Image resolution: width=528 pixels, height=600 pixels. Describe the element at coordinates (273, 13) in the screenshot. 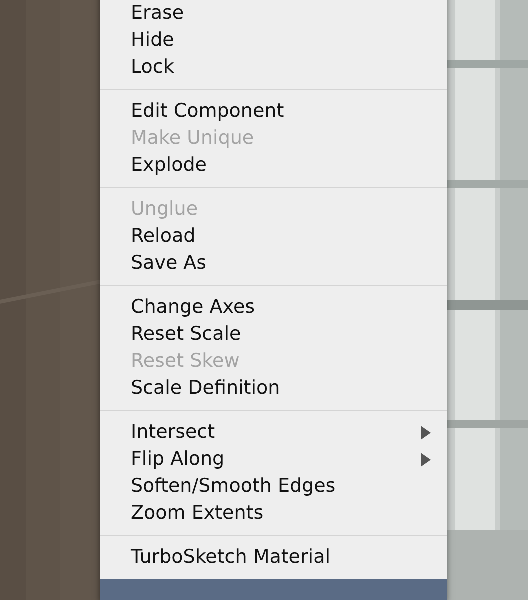

I see `menu-item: Erase` at that location.